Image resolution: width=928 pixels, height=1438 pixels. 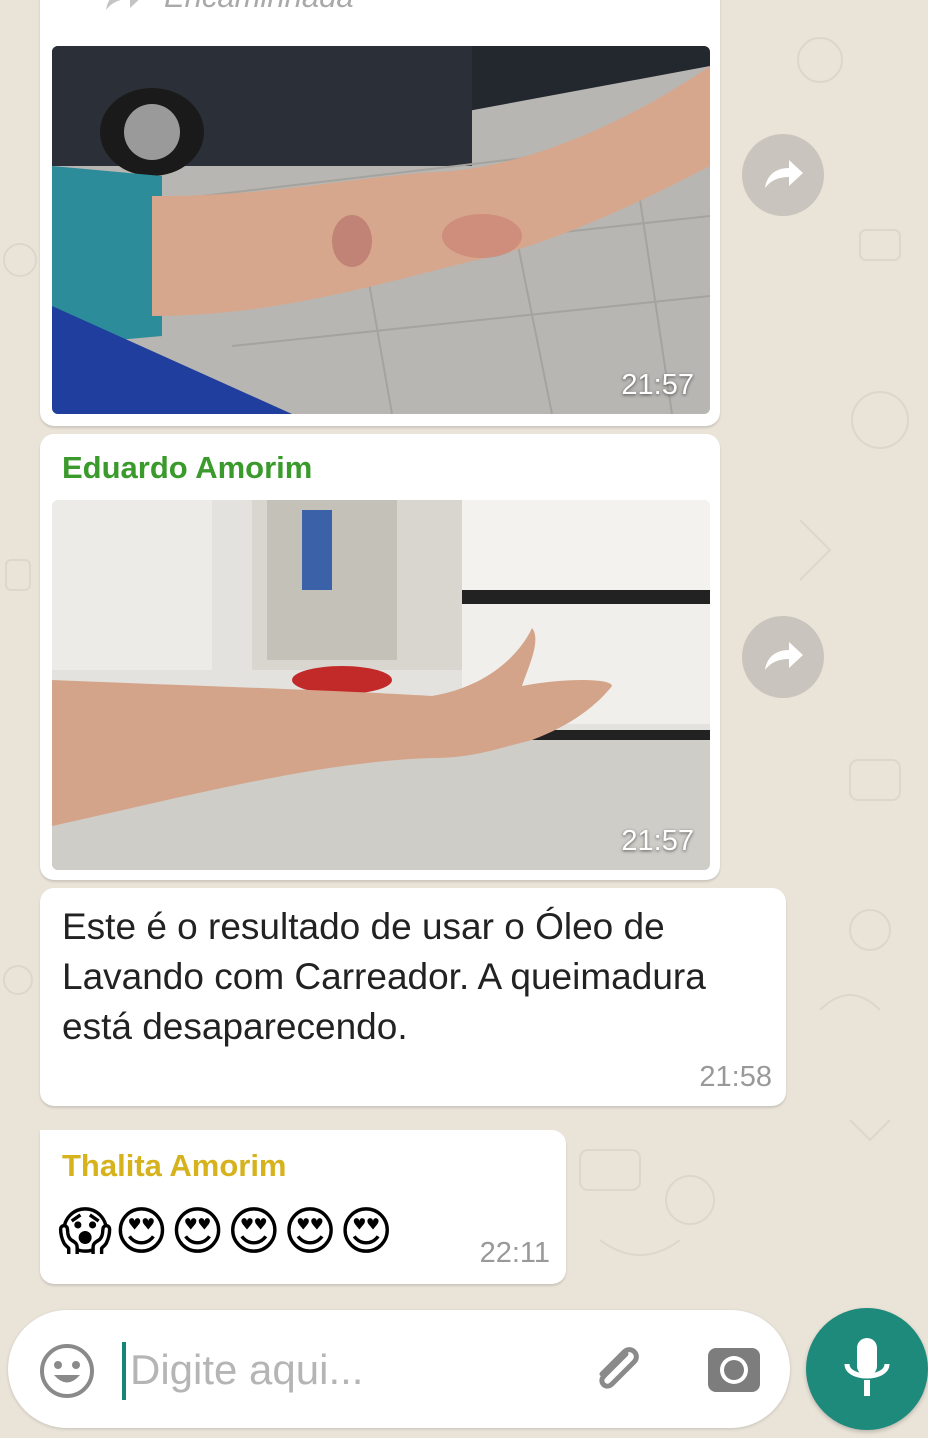 What do you see at coordinates (514, 1253) in the screenshot?
I see `message-time: 22:11` at bounding box center [514, 1253].